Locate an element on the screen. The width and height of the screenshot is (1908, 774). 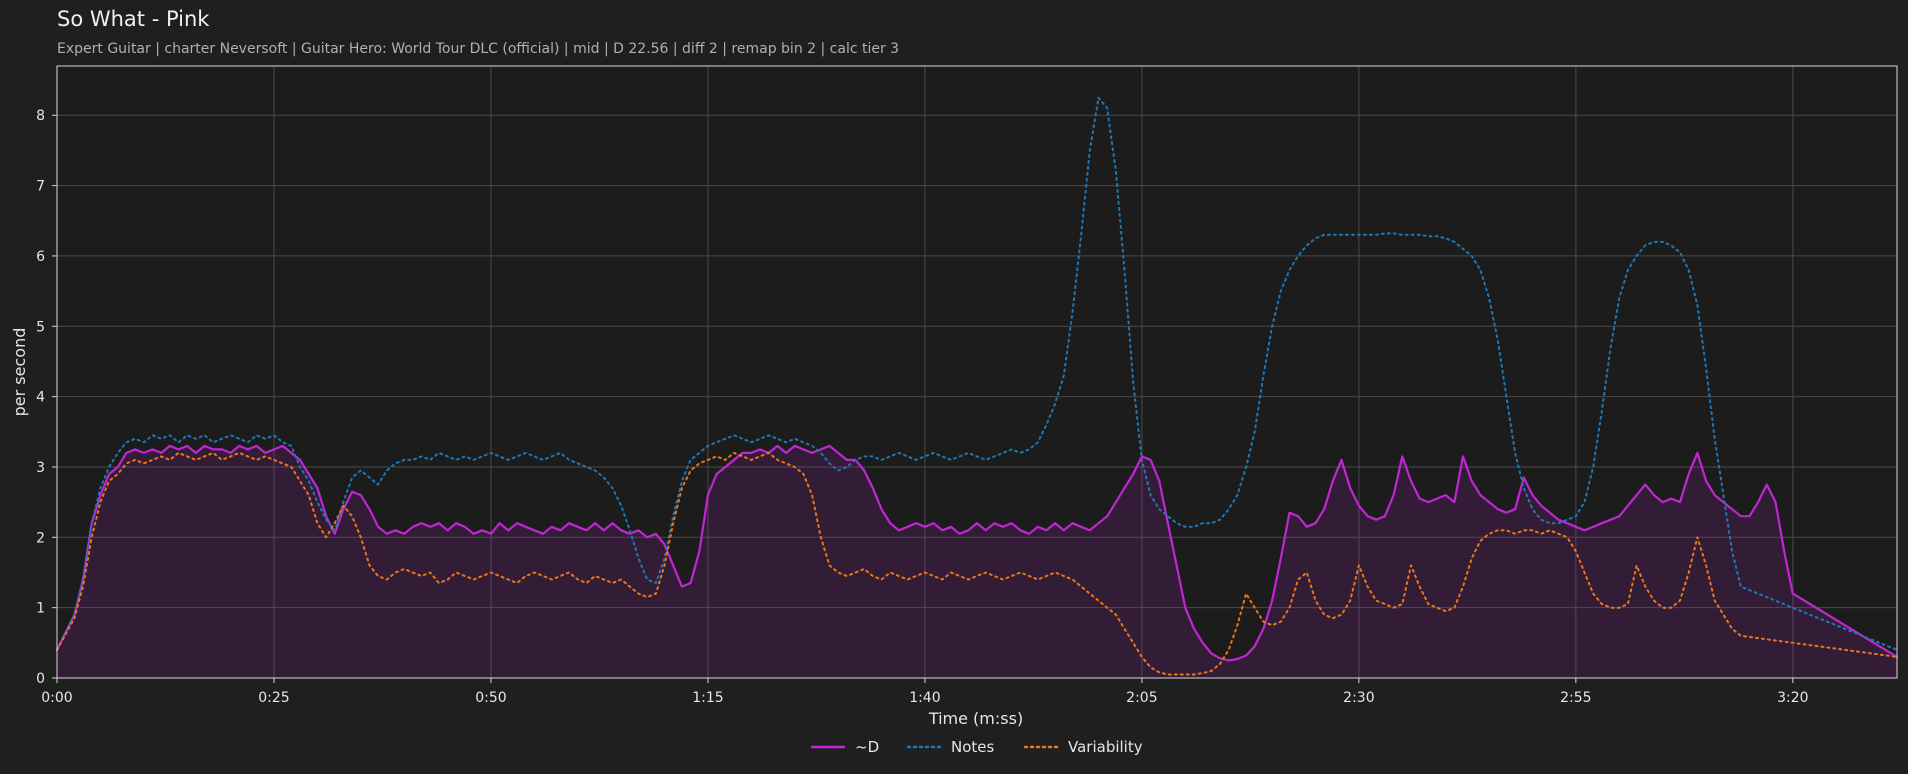
legend-label: Notes is located at coordinates (973, 747).